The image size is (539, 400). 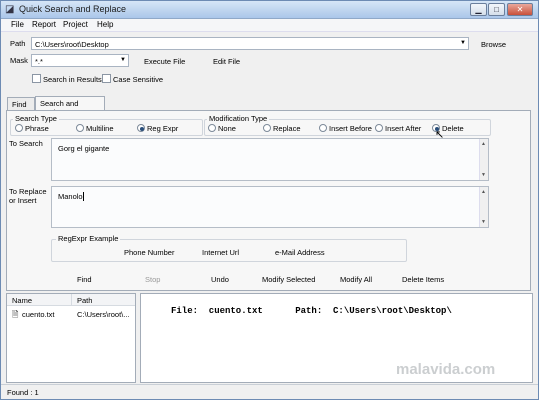 I want to click on to-search-value: Gorg el gigante, so click(x=84, y=148).